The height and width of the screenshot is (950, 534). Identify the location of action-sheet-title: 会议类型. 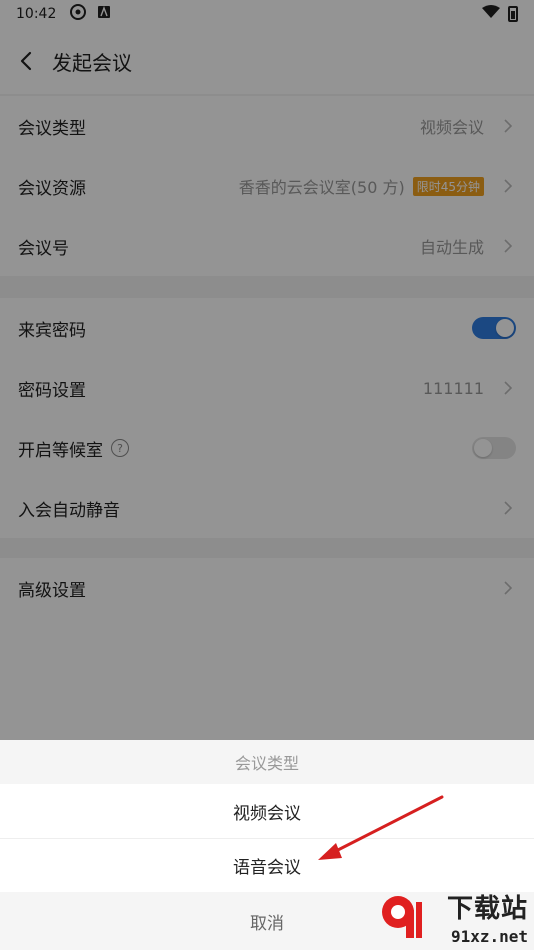
(267, 762).